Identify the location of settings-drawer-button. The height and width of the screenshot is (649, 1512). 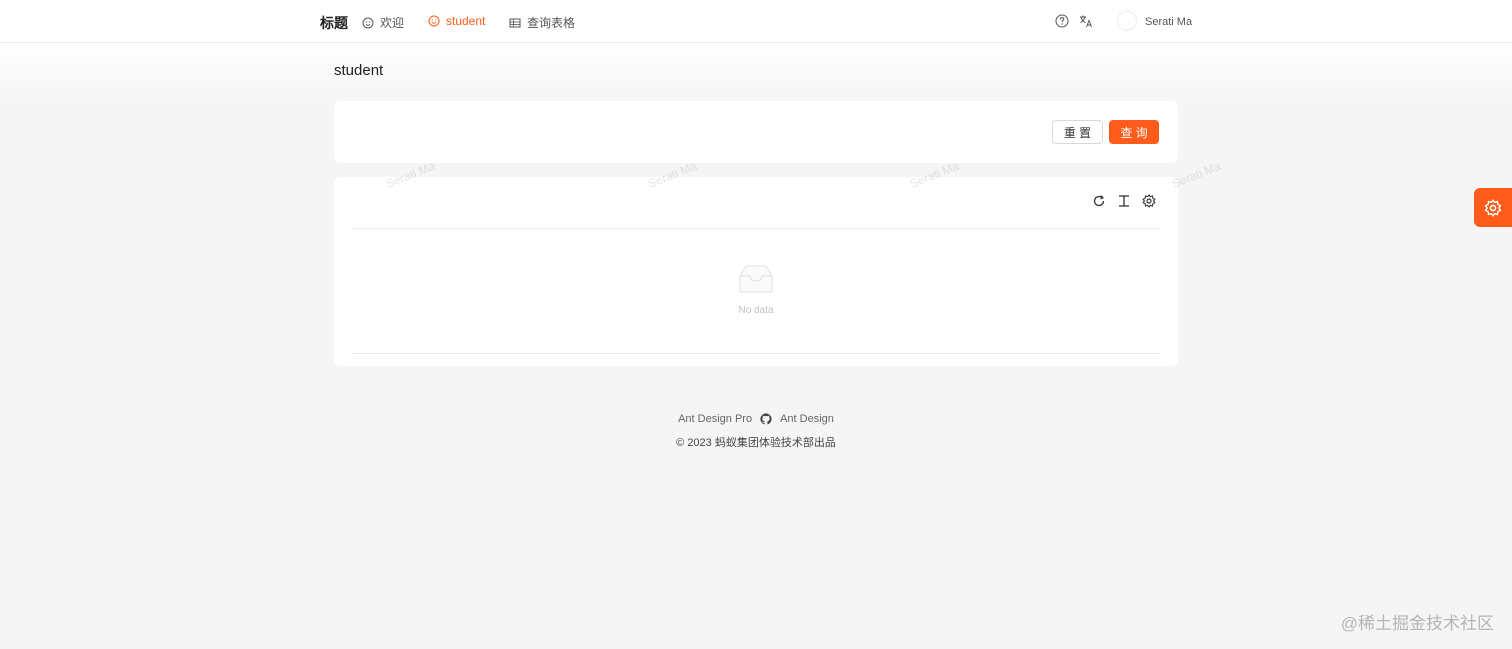
(1493, 207).